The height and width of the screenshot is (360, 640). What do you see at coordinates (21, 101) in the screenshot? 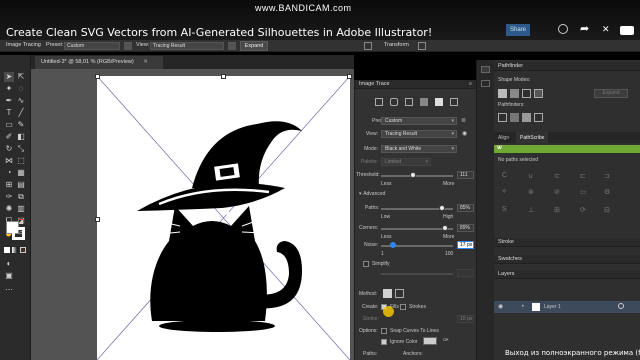
I see `curvature-tool-icon: ∿` at bounding box center [21, 101].